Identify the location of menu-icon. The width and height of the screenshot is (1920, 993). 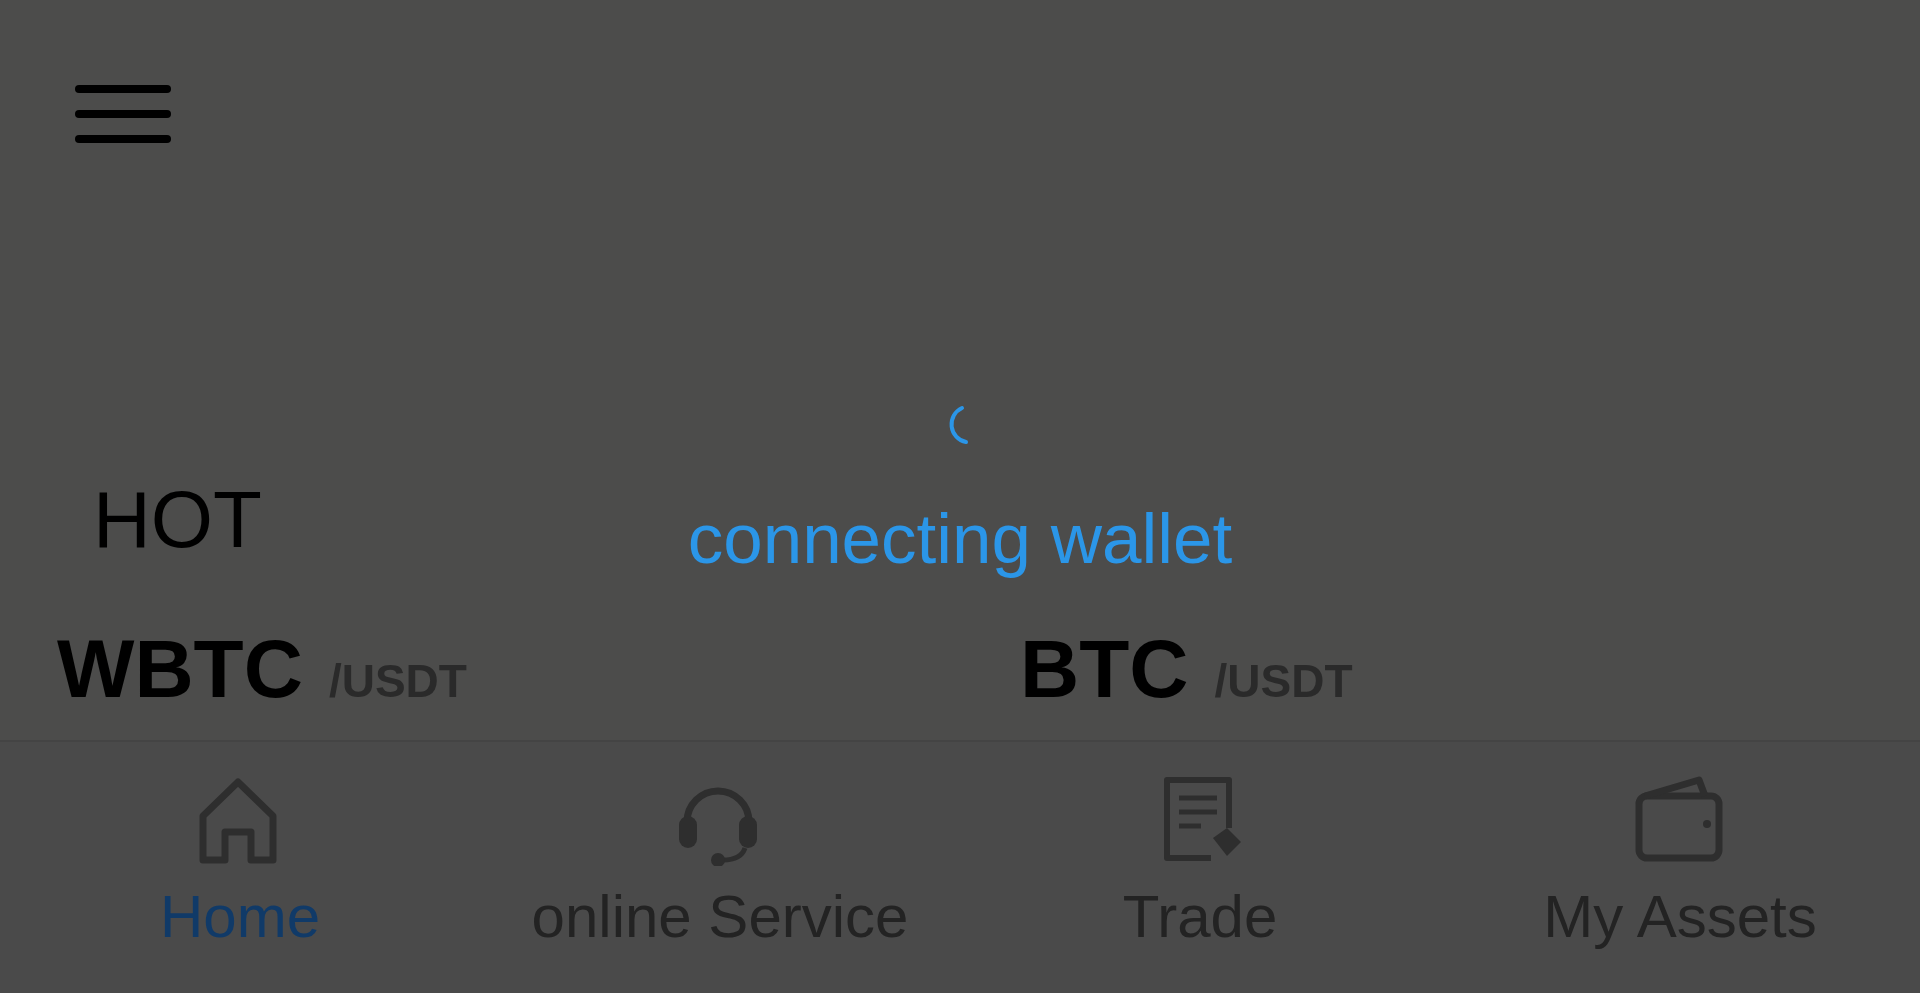
(123, 115).